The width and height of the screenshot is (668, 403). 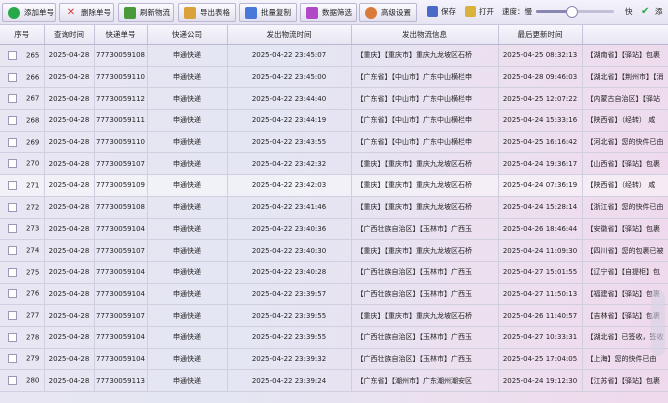 What do you see at coordinates (425, 164) in the screenshot?
I see `sent-info-cell: 【重庆】【重庆市】重庆九龙坡区石桥` at bounding box center [425, 164].